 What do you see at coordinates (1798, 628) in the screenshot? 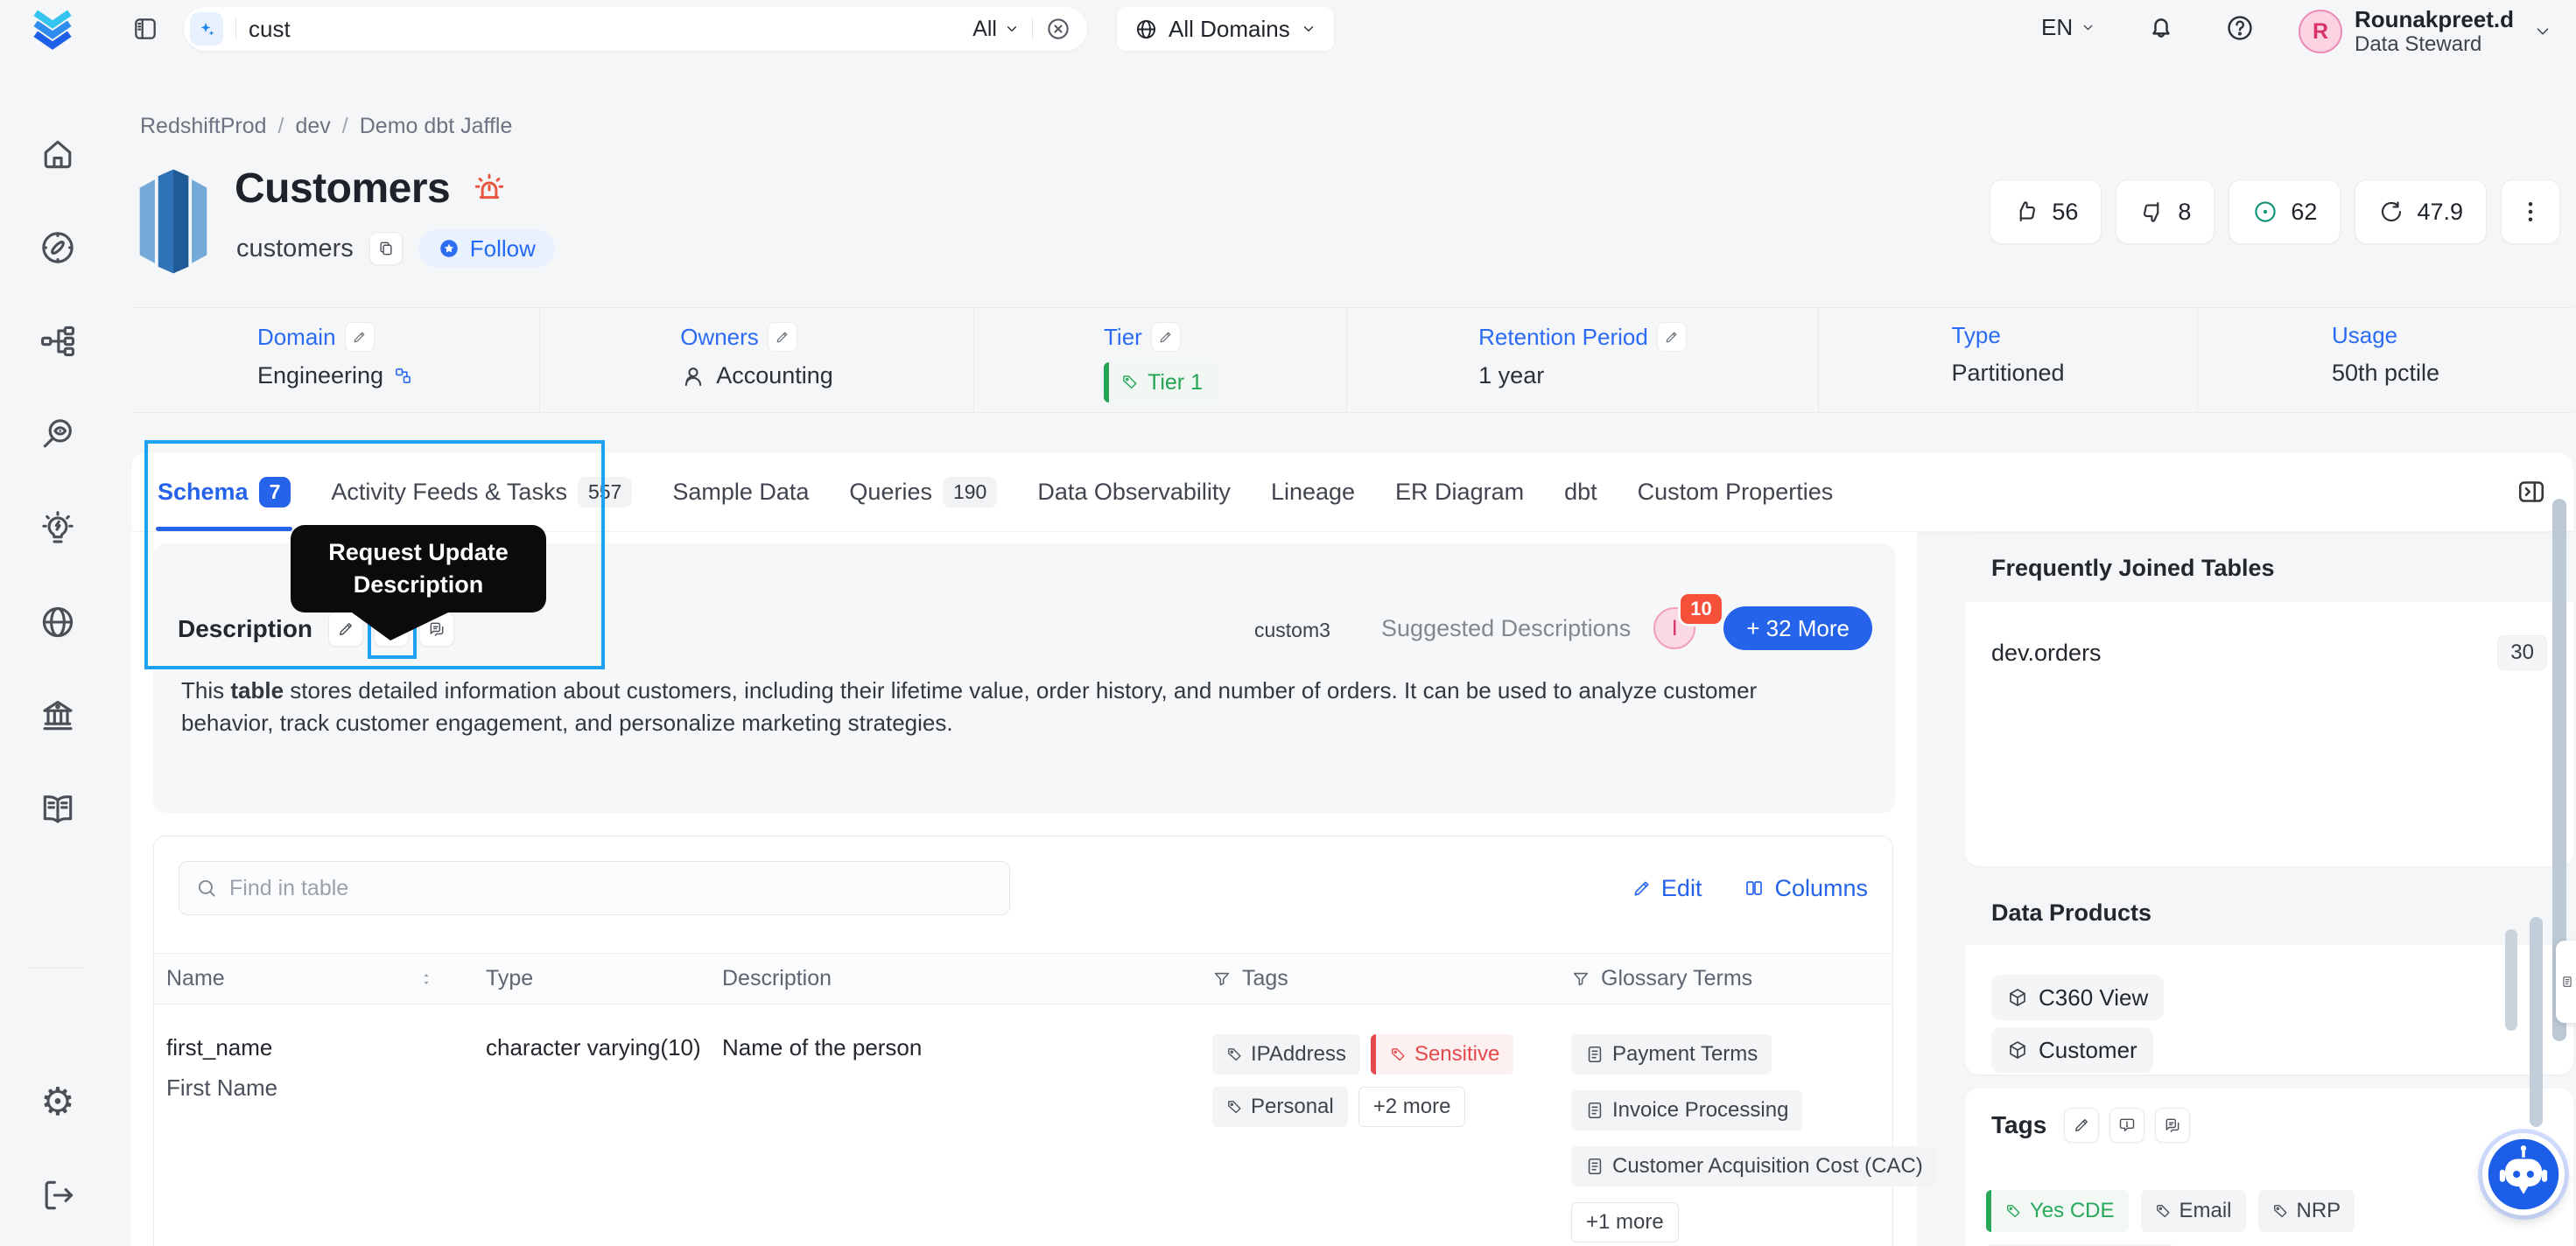
I see `more-suggestions-button: + 32 More` at bounding box center [1798, 628].